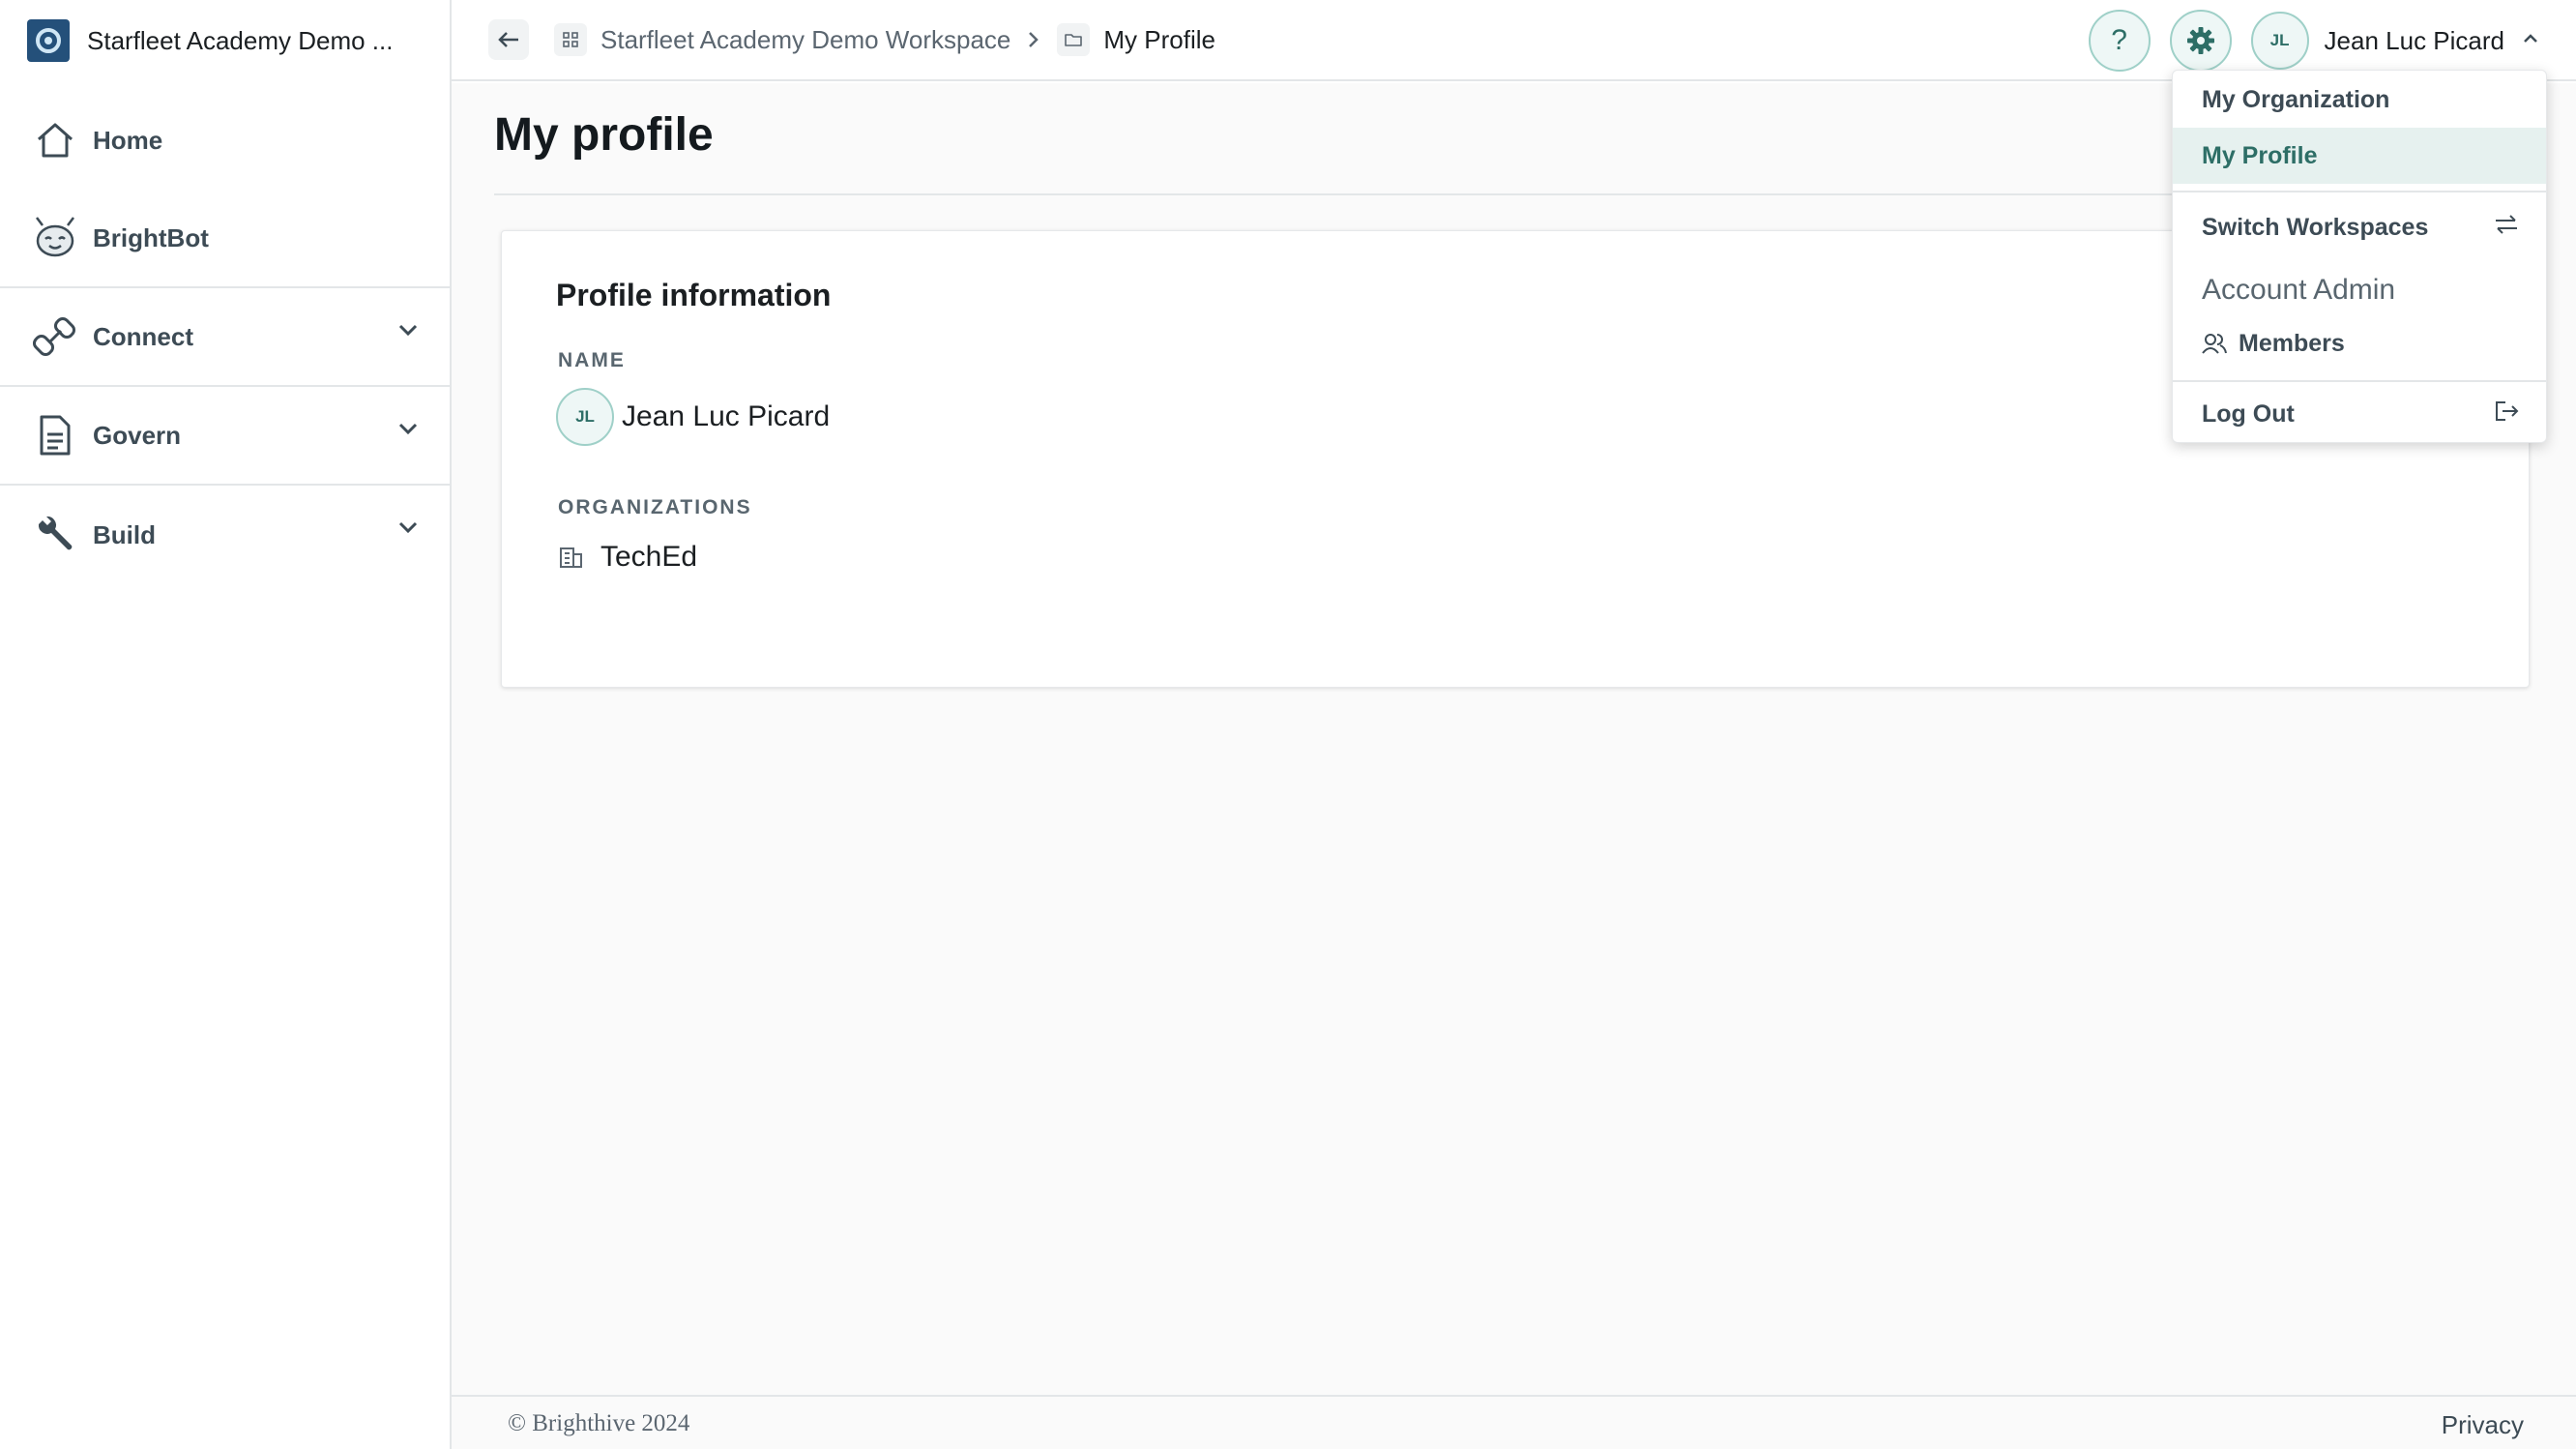 Image resolution: width=2576 pixels, height=1449 pixels. I want to click on sidebar-item-label: BrightBot, so click(151, 237).